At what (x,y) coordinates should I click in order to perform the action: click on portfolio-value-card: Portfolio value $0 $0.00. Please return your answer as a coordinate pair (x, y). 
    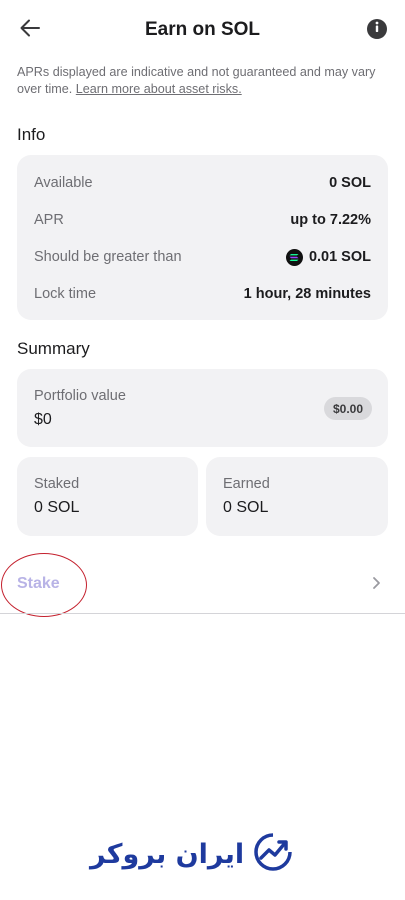
    Looking at the image, I should click on (202, 408).